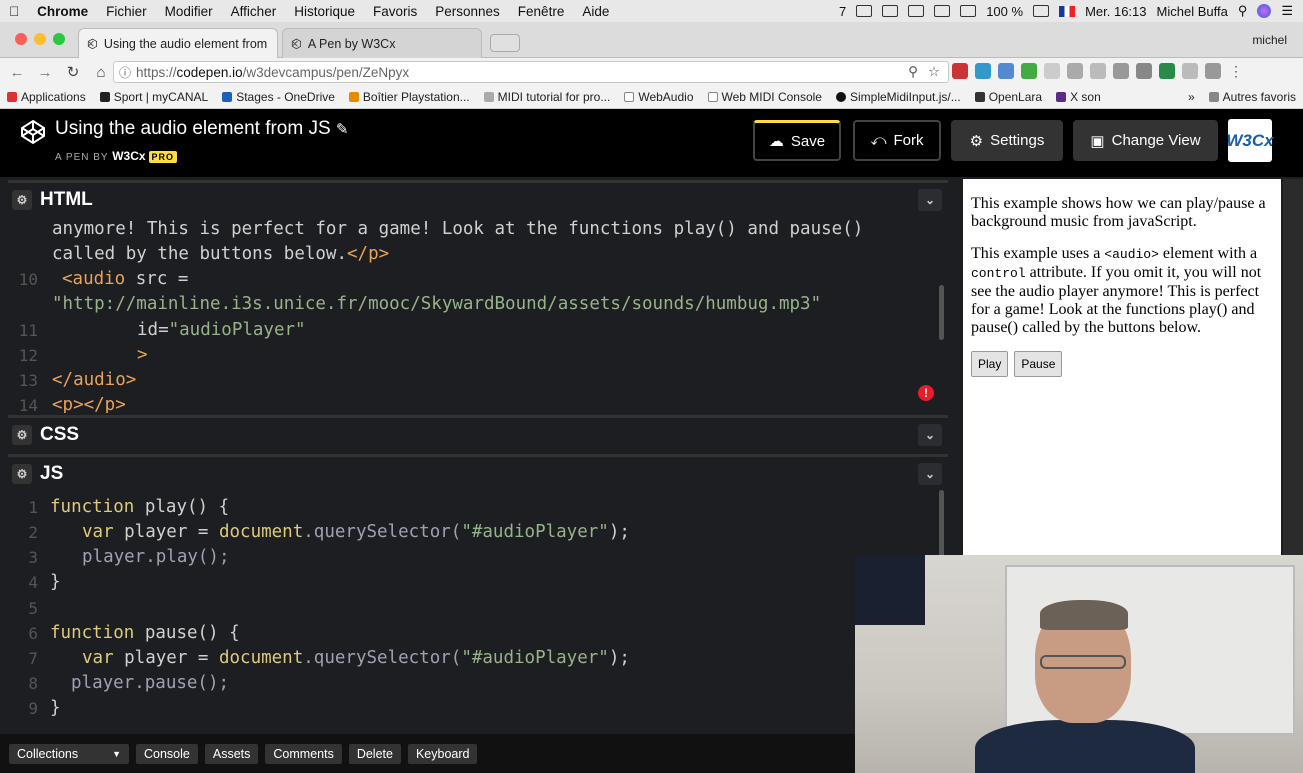 This screenshot has height=773, width=1303. I want to click on menu-afficher: Afficher, so click(254, 11).